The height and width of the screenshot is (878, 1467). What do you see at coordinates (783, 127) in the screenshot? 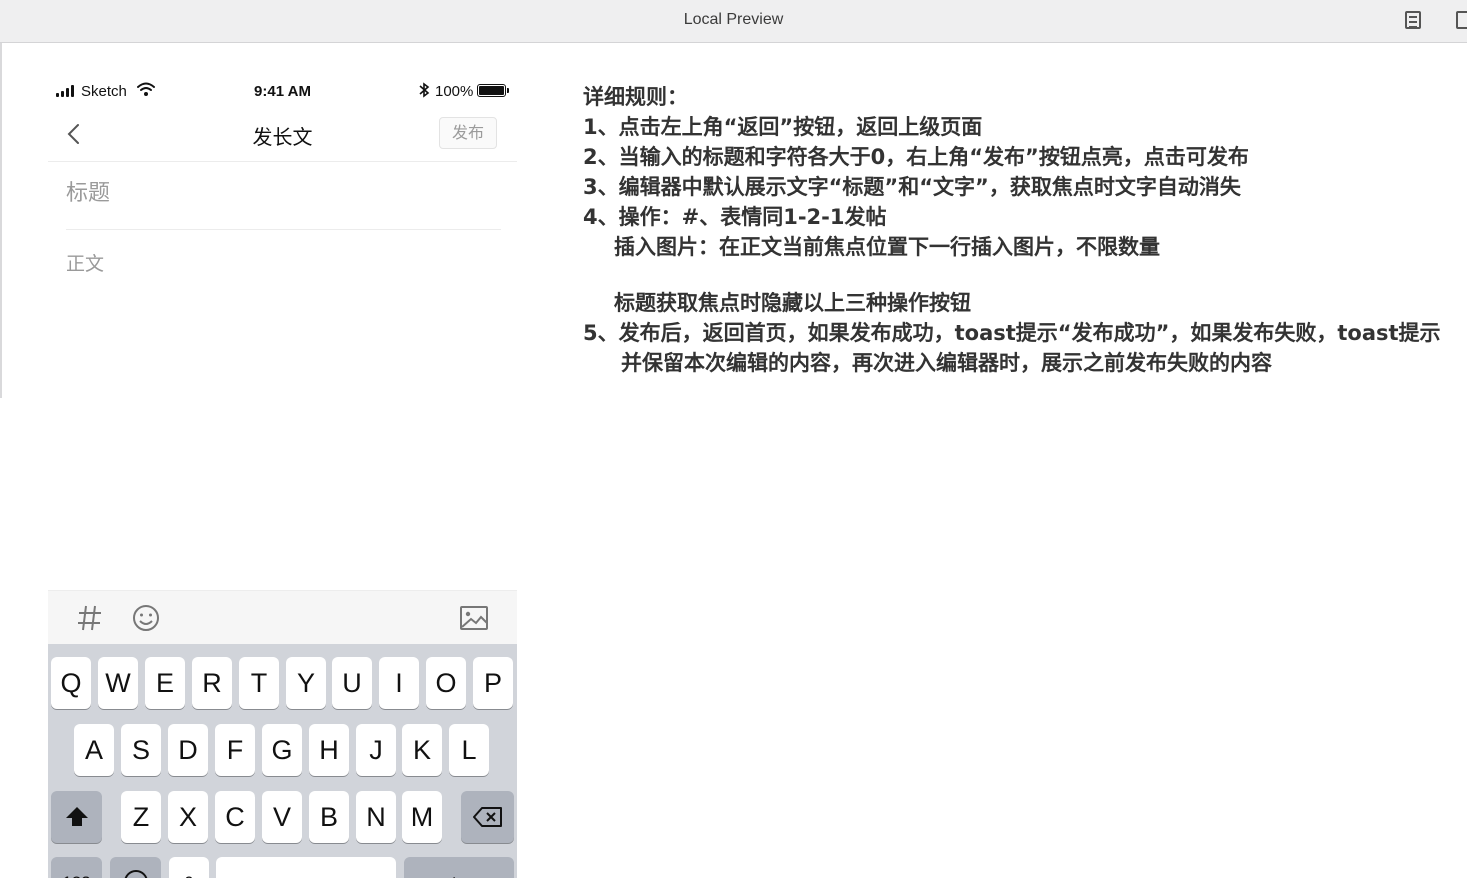
I see `rule-line-1: 1、点击左上角“返回”按钮，返回上级页面` at bounding box center [783, 127].